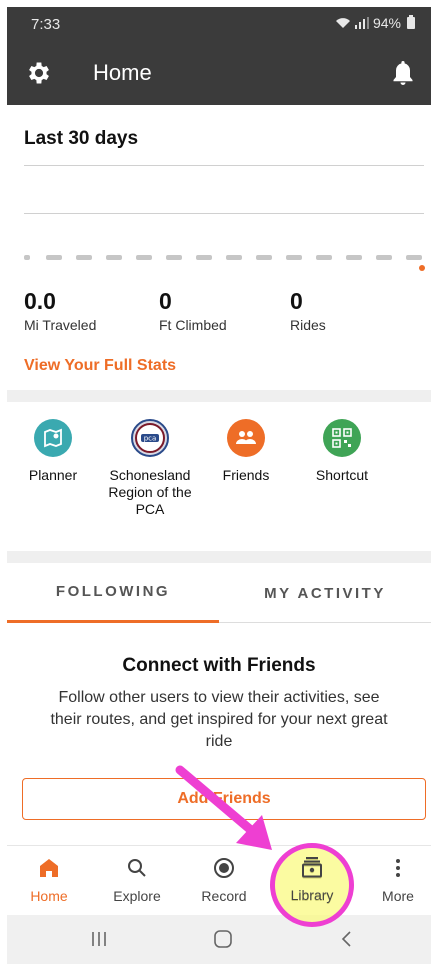 The image size is (438, 971). I want to click on nav-explore: Explore, so click(137, 880).